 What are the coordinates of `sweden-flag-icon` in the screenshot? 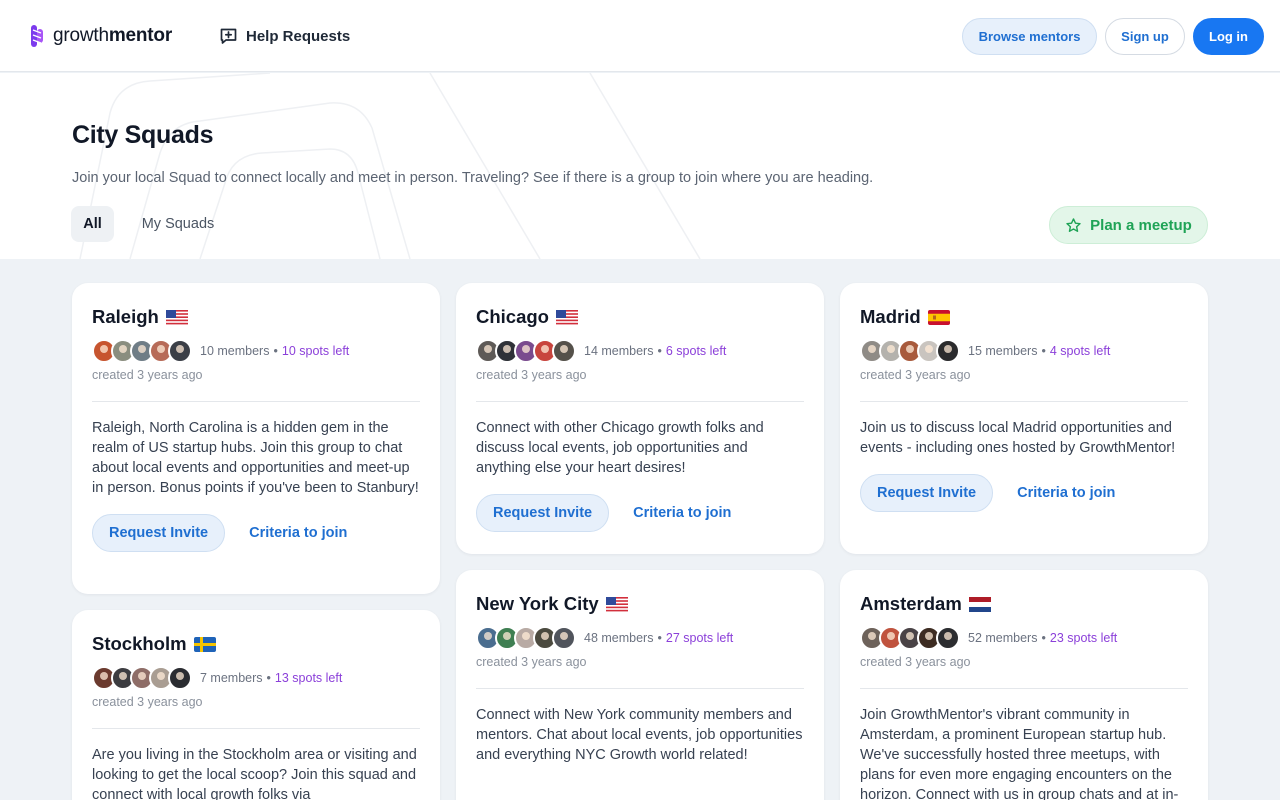 It's located at (204, 644).